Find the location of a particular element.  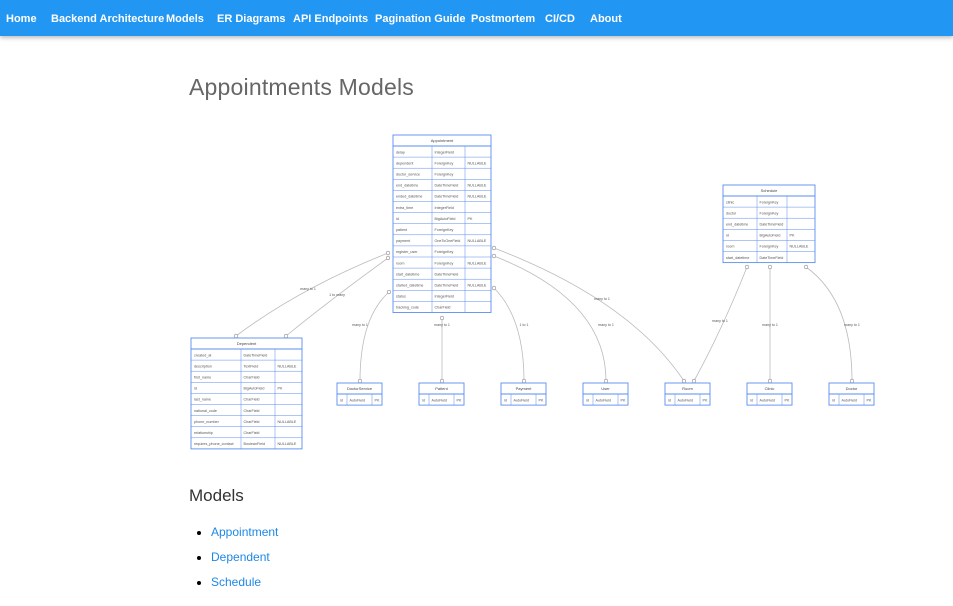

field-name: delay is located at coordinates (400, 152).